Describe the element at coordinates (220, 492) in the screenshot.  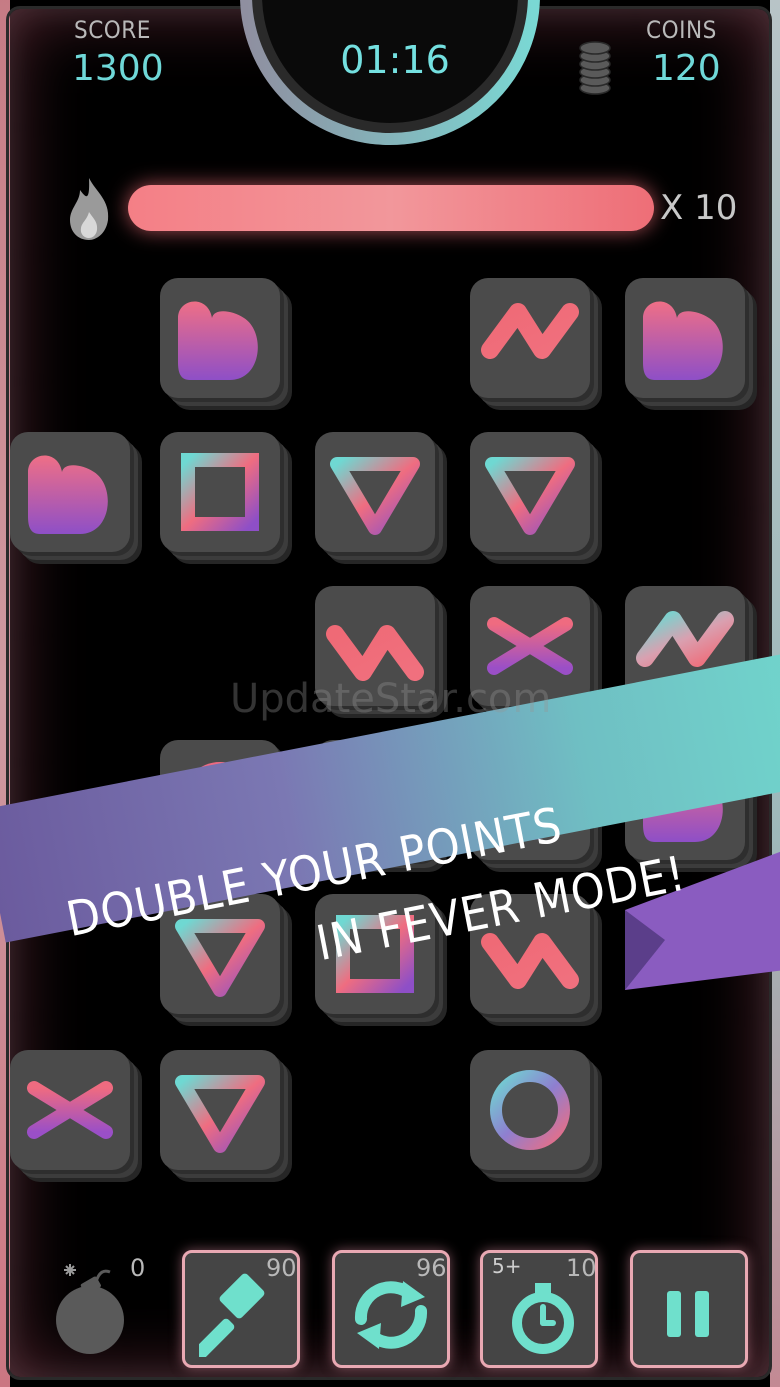
I see `tile-square-loop` at that location.